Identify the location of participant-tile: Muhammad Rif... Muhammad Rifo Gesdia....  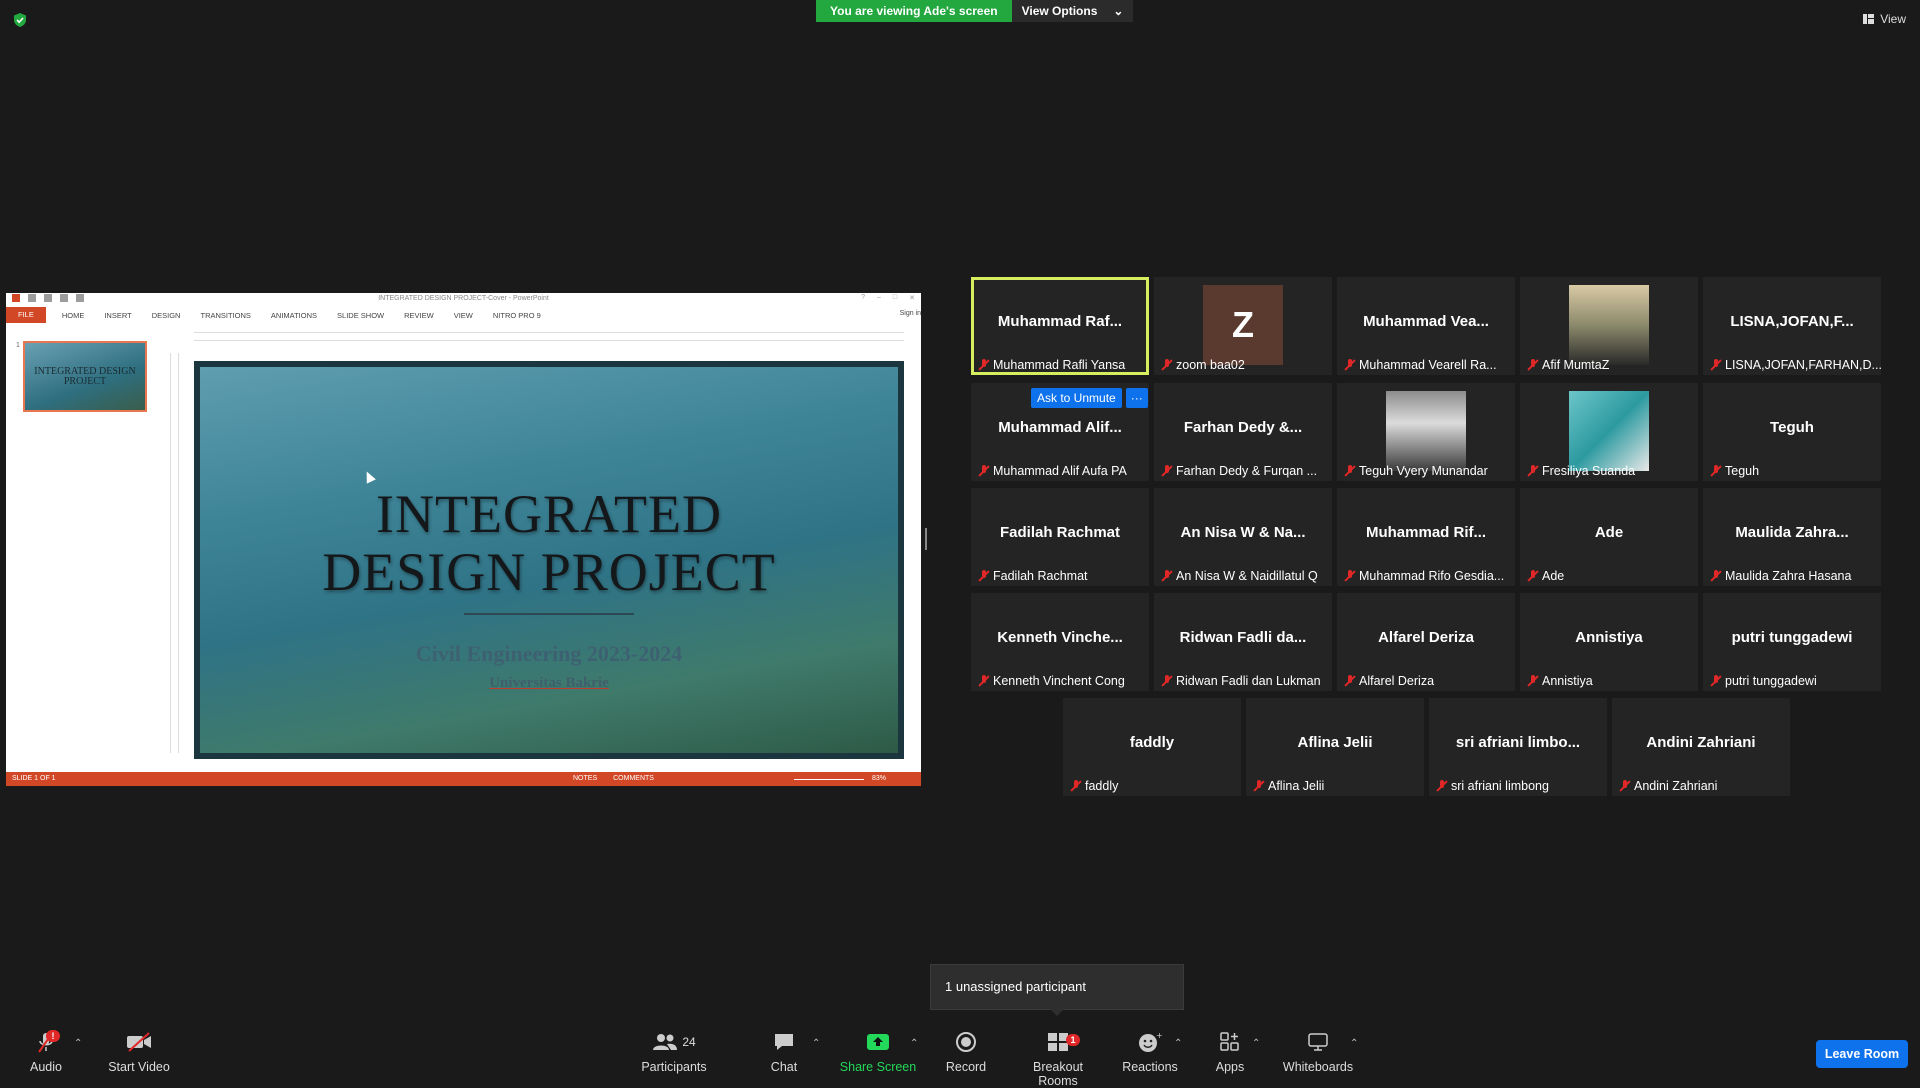
(1426, 537).